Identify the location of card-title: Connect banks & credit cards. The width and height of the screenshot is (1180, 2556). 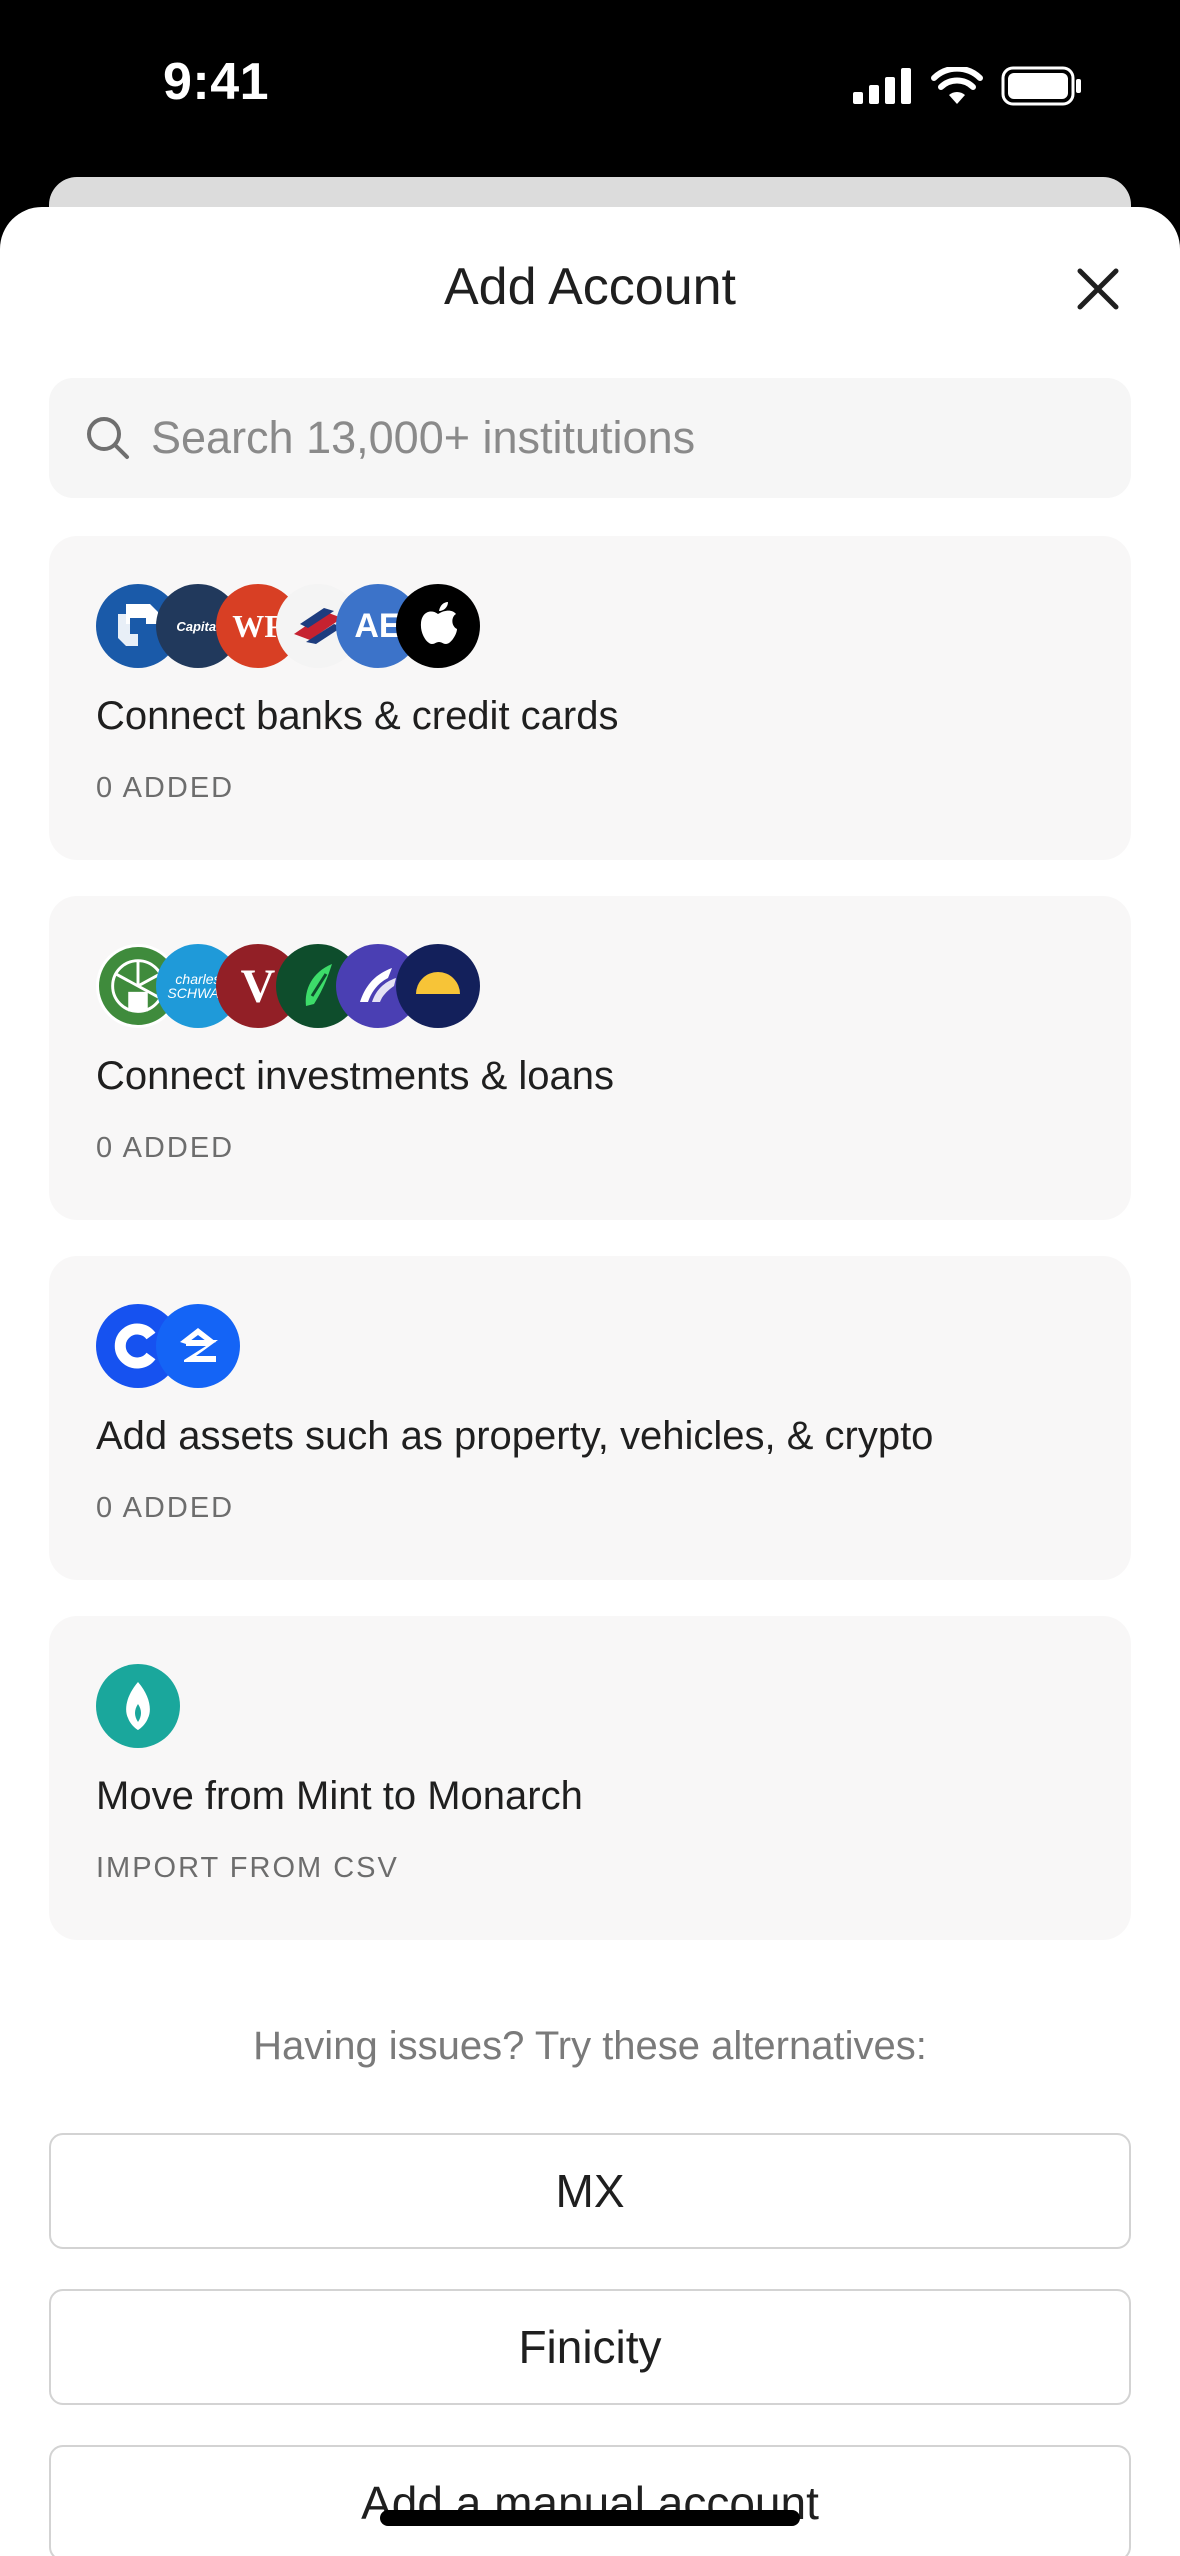
(357, 716).